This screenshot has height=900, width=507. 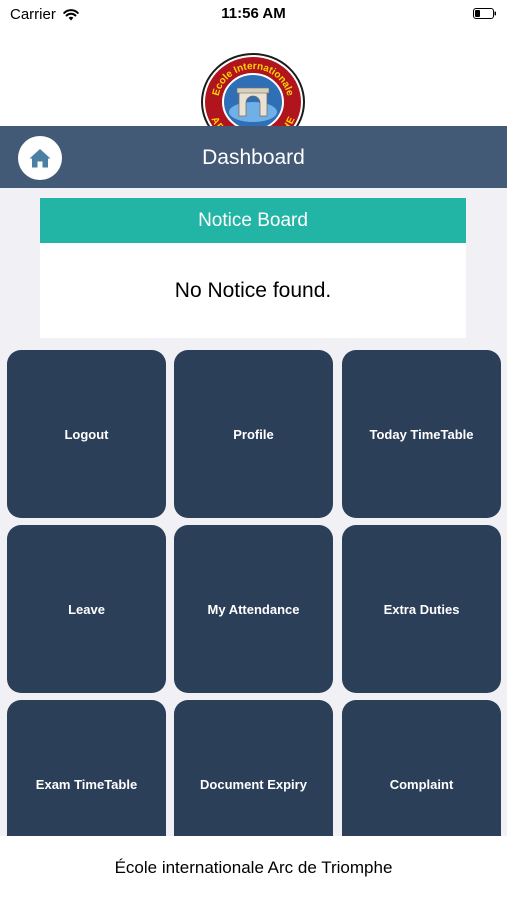 I want to click on nav-bar: Dashboard, so click(x=253, y=157).